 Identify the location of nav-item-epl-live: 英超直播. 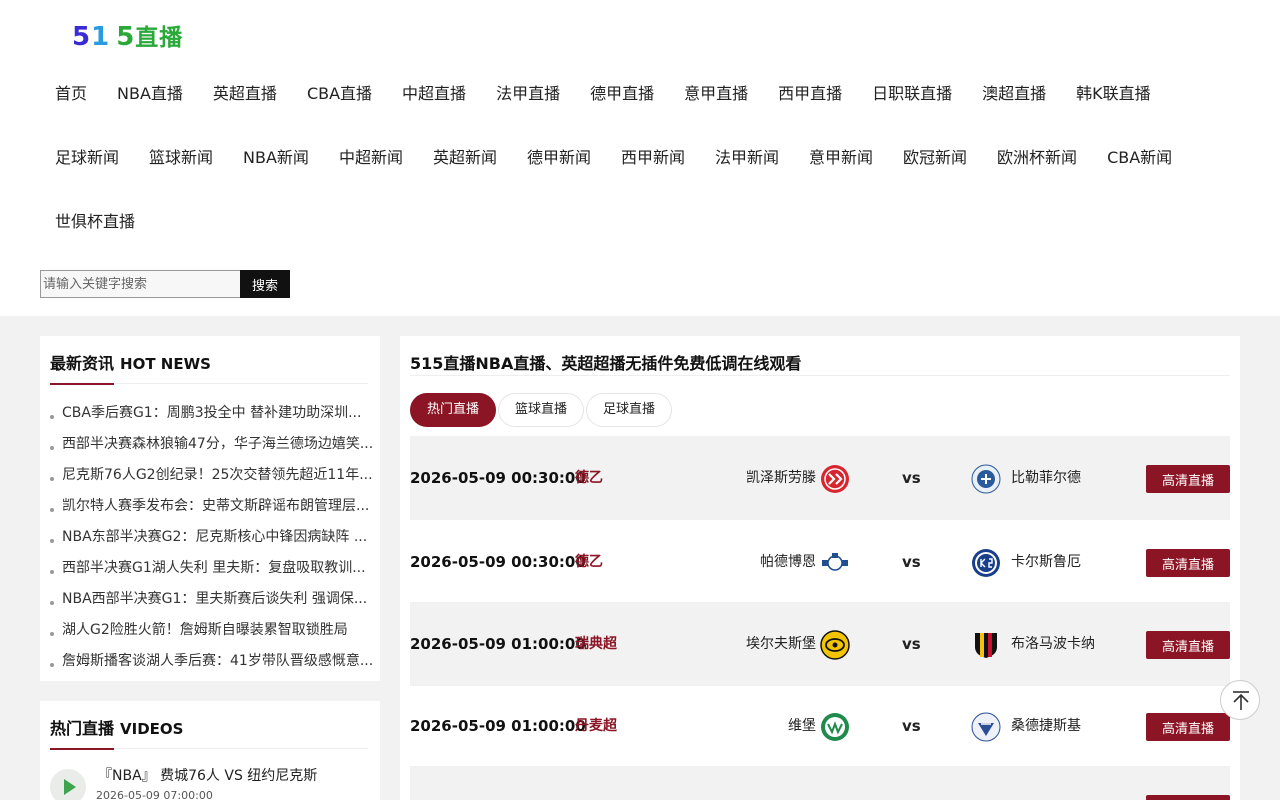
(245, 92).